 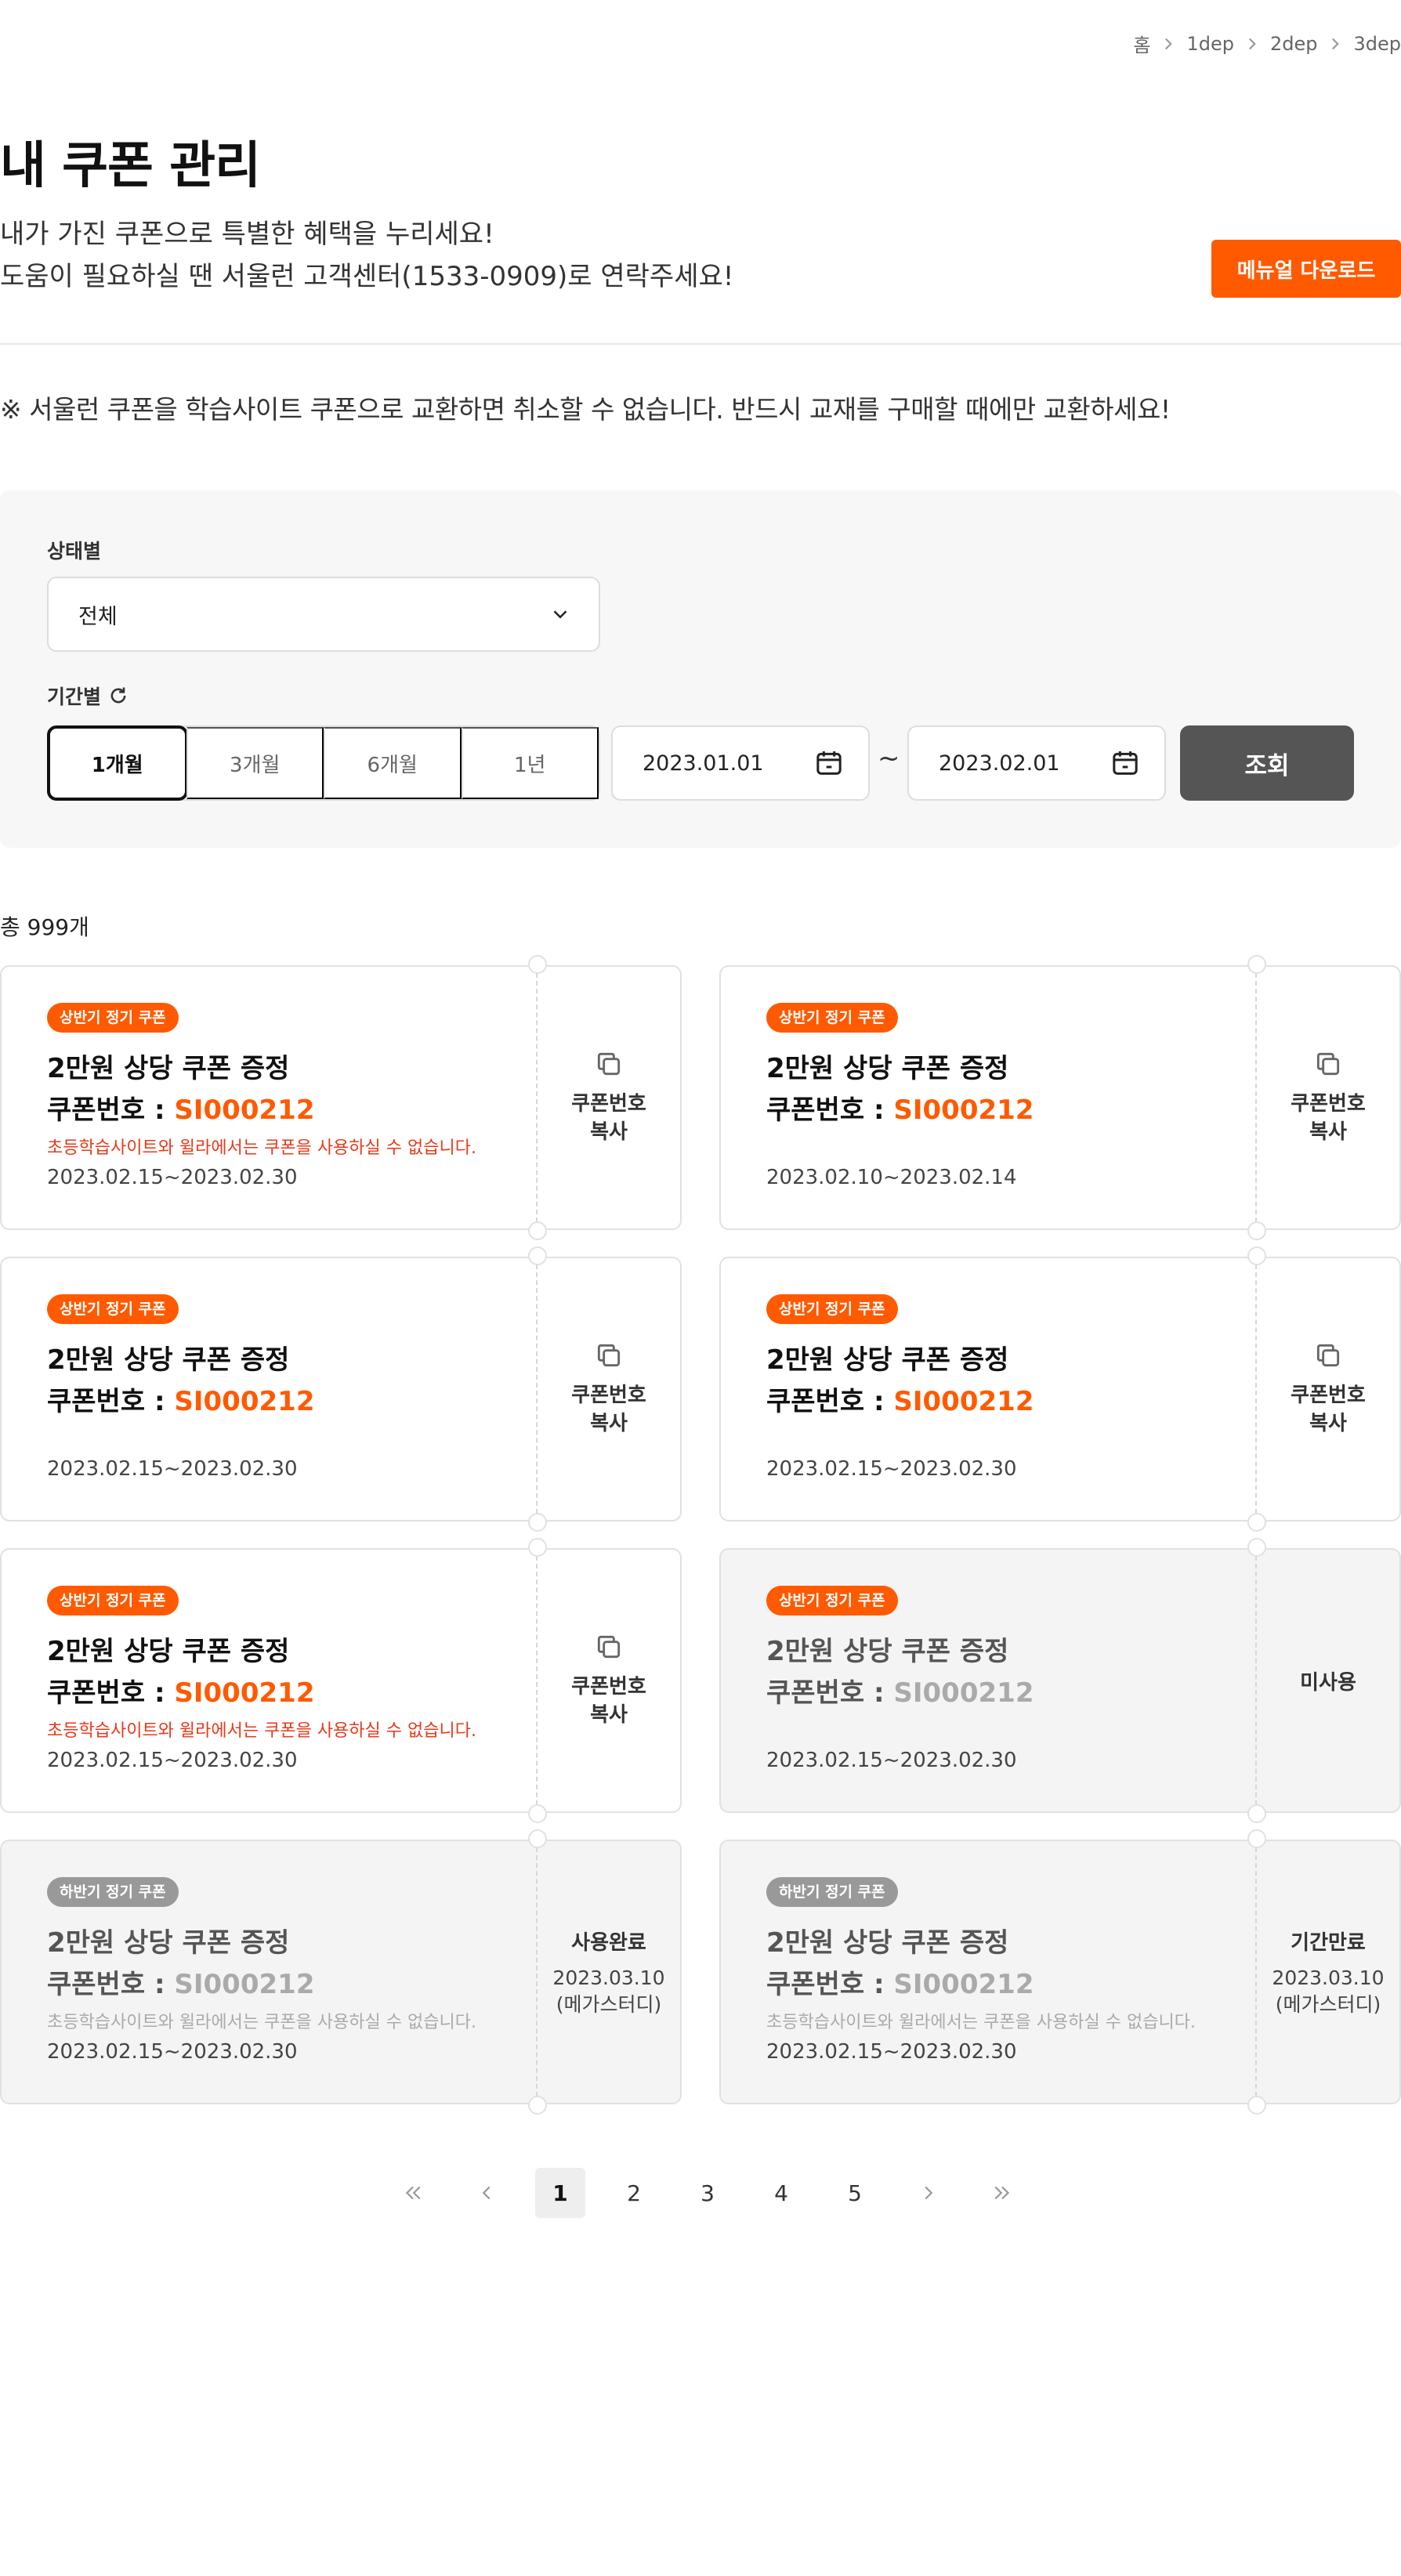 What do you see at coordinates (781, 2193) in the screenshot?
I see `page-number: 4` at bounding box center [781, 2193].